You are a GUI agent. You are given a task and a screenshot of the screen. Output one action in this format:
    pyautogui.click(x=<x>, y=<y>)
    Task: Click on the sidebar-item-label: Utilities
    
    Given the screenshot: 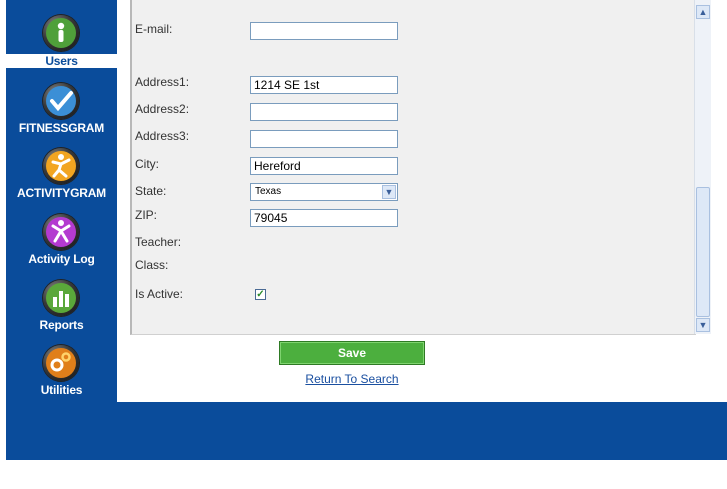 What is the action you would take?
    pyautogui.click(x=61, y=390)
    